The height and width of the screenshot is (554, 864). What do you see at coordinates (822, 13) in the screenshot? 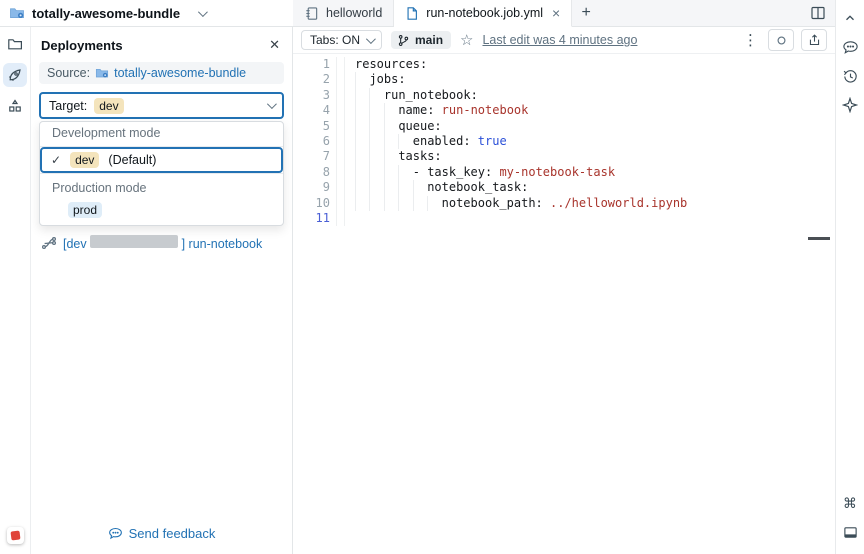
I see `split-view-button` at bounding box center [822, 13].